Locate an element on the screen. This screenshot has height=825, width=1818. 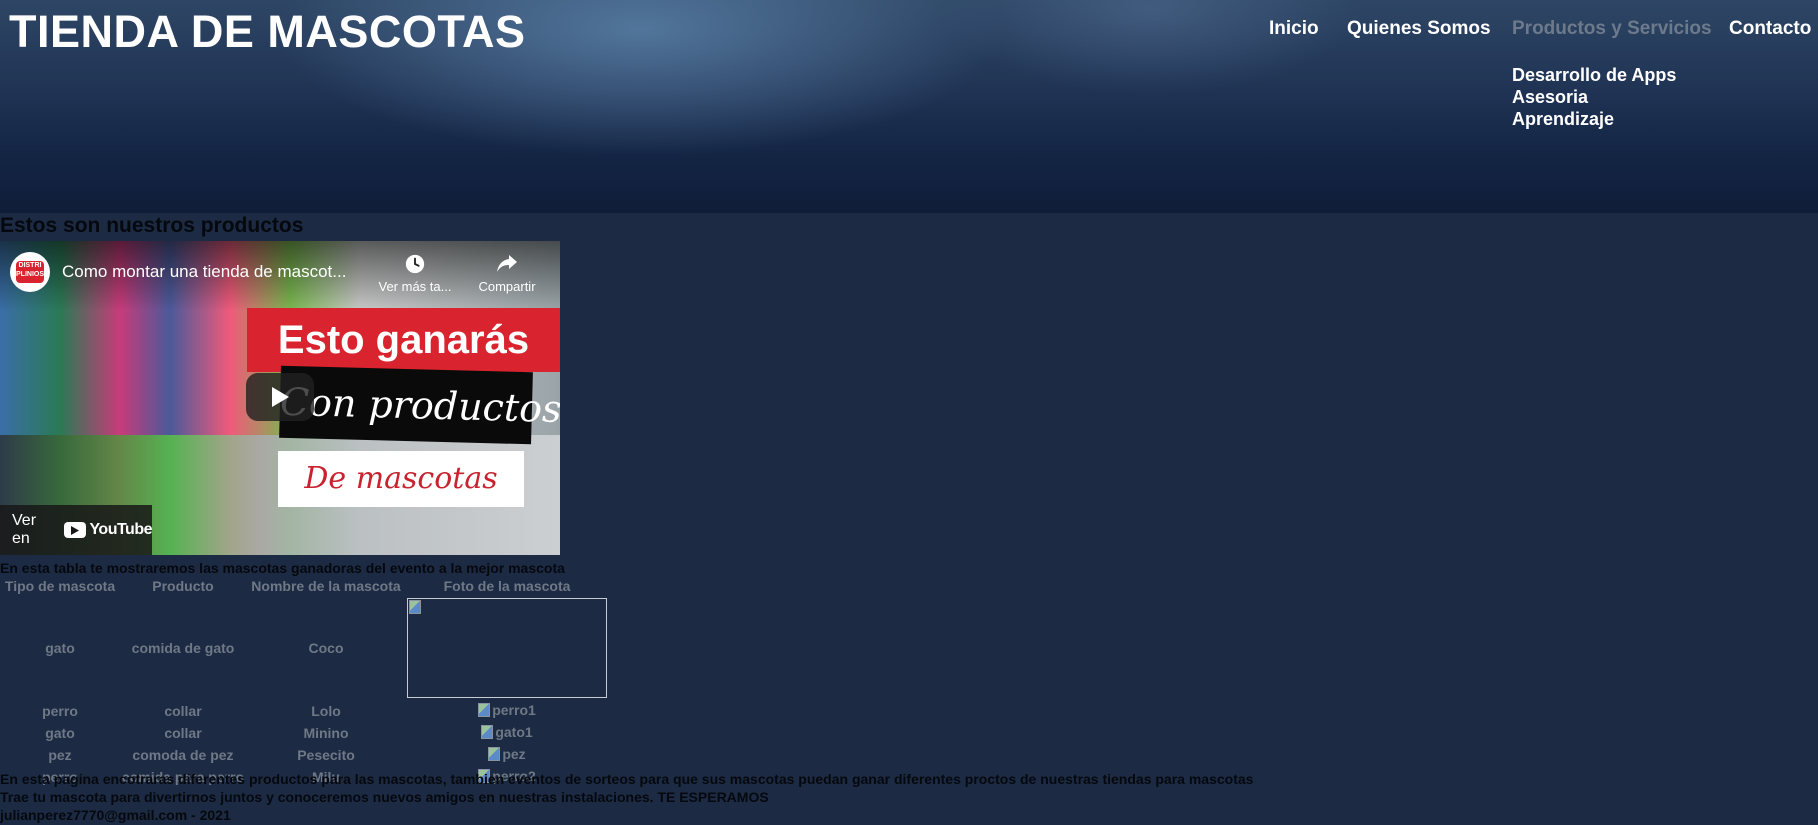
nav-item-contacto: Contacto is located at coordinates (1770, 29).